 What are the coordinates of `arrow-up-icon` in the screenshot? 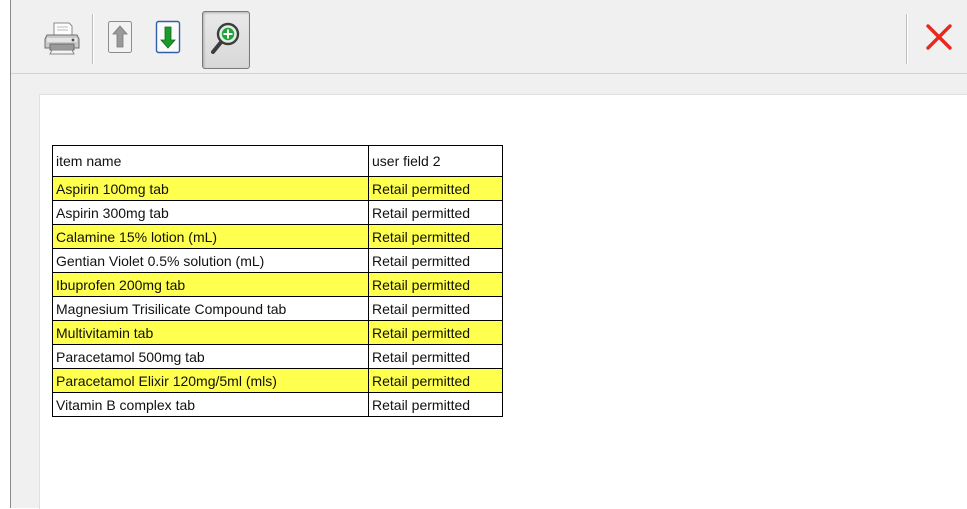 It's located at (120, 39).